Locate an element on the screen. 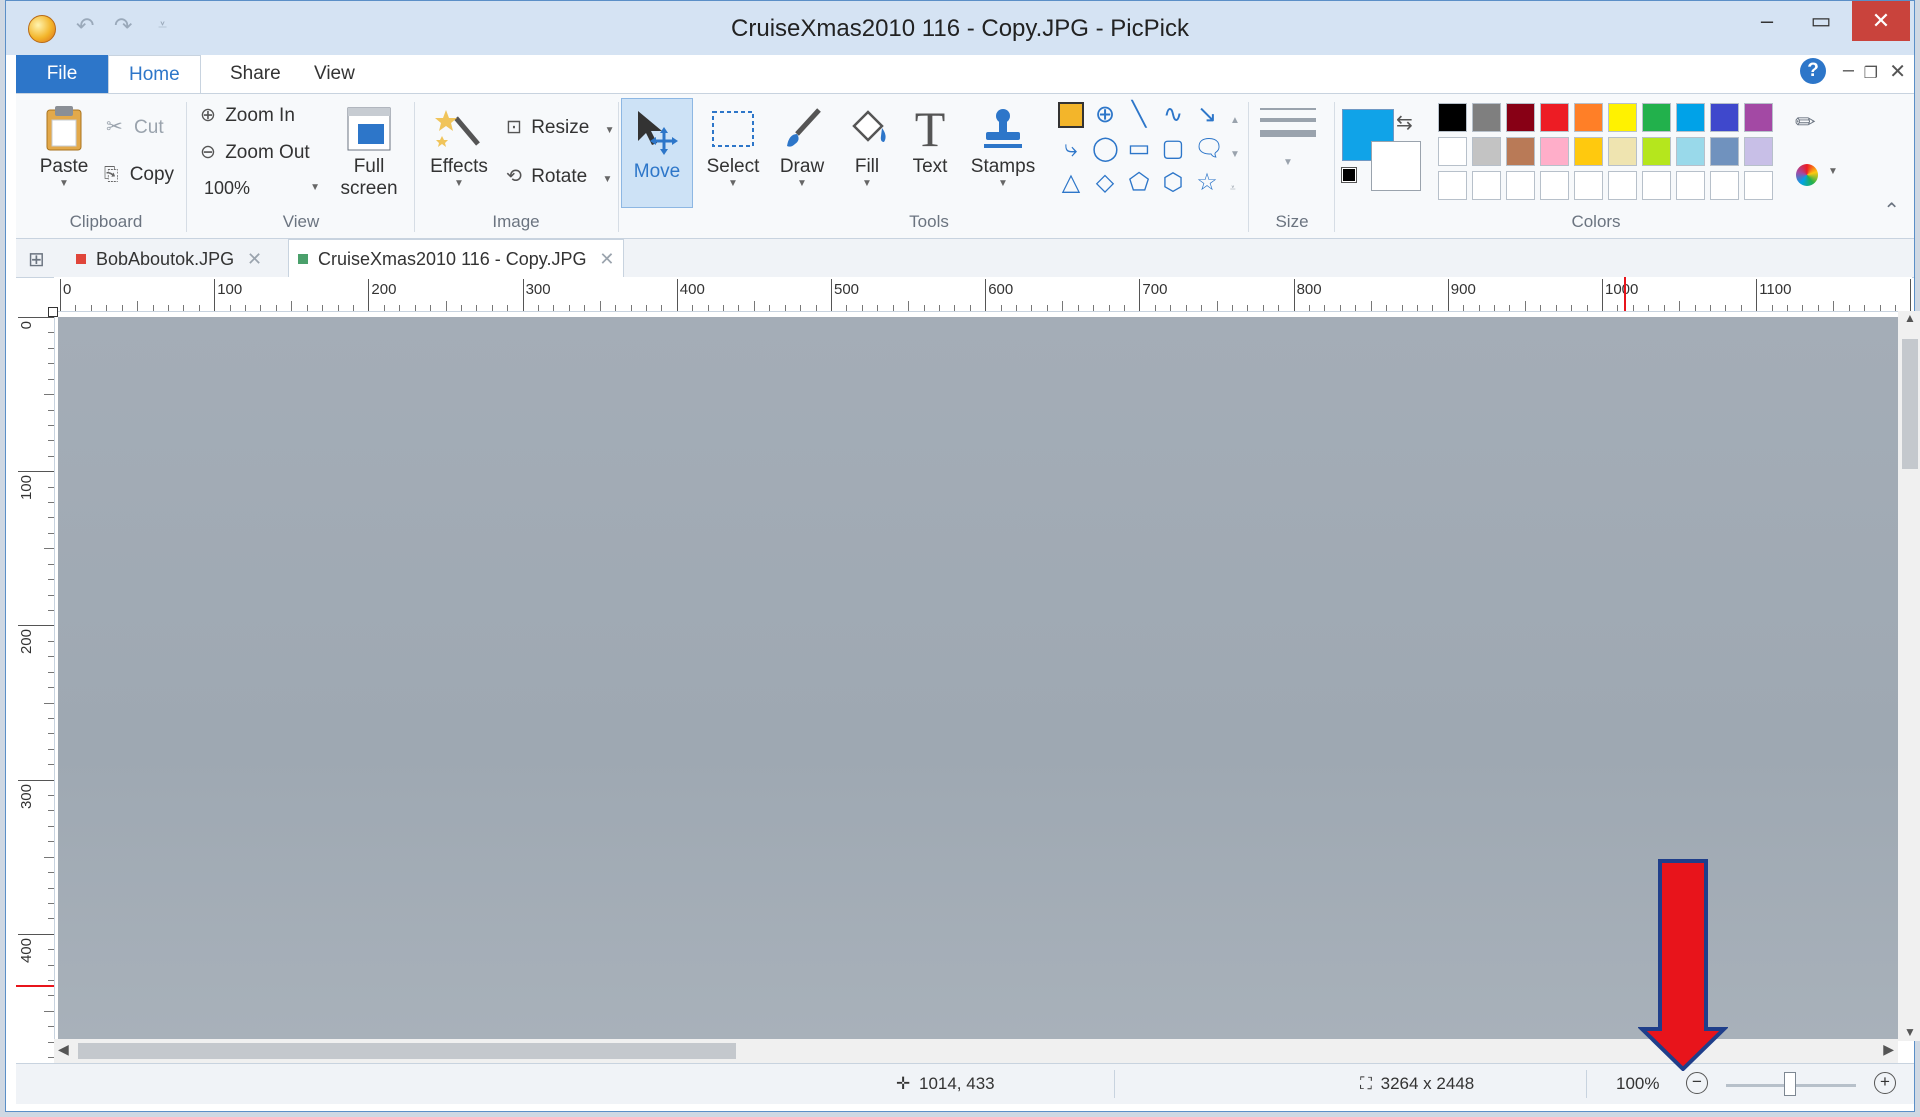  background-color-swatch is located at coordinates (1396, 166).